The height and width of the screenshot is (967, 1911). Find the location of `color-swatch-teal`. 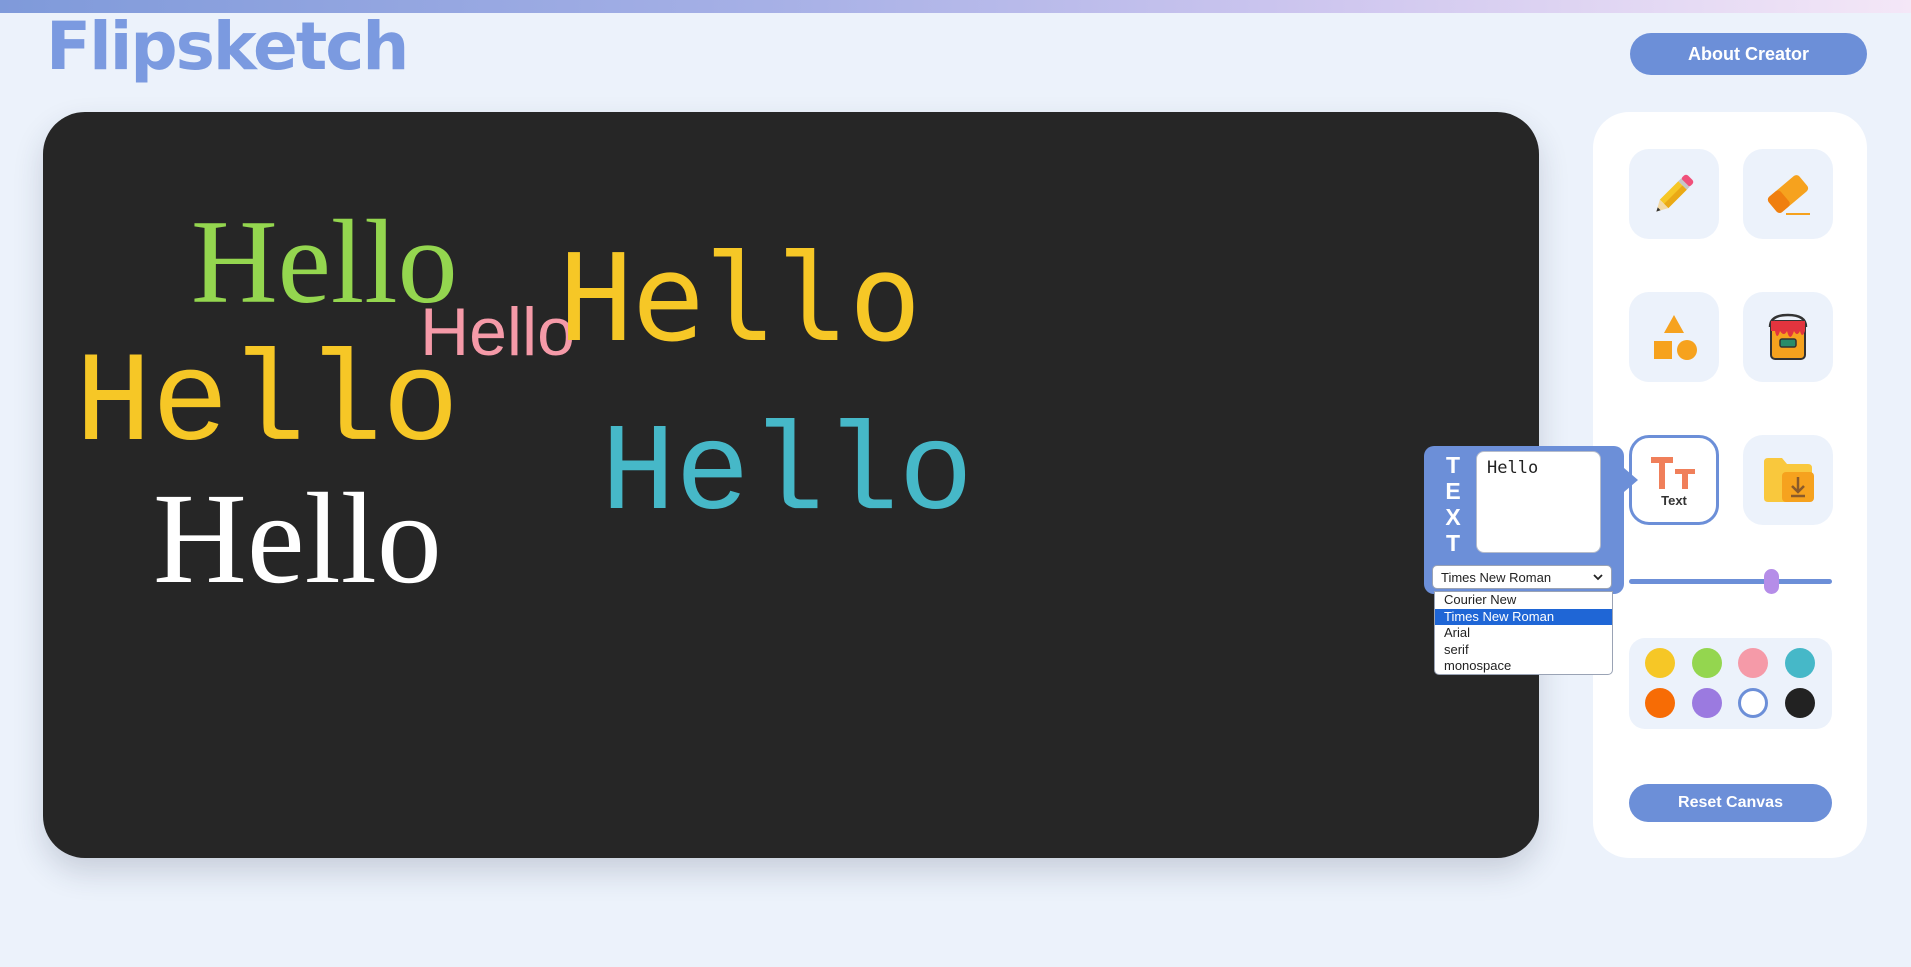

color-swatch-teal is located at coordinates (1800, 663).